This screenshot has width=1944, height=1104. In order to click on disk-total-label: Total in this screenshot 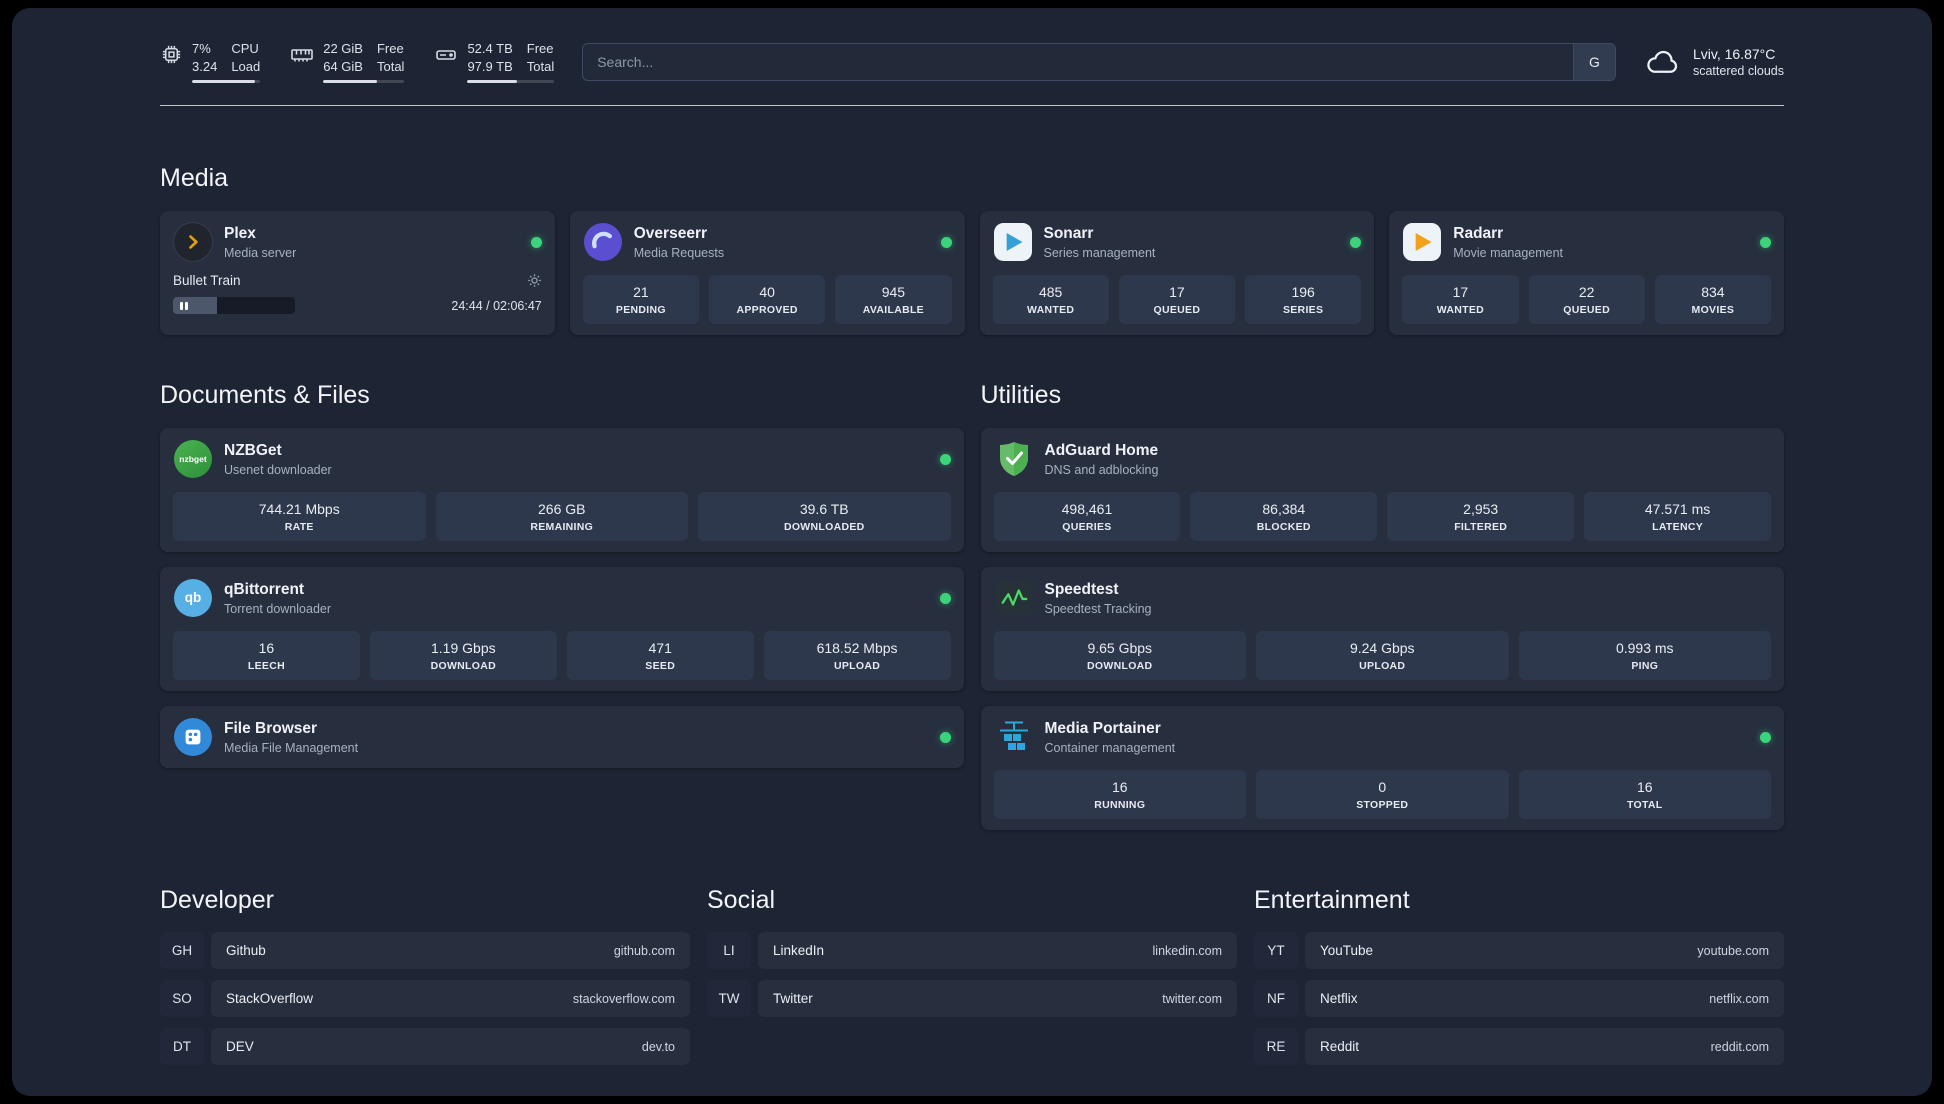, I will do `click(540, 66)`.